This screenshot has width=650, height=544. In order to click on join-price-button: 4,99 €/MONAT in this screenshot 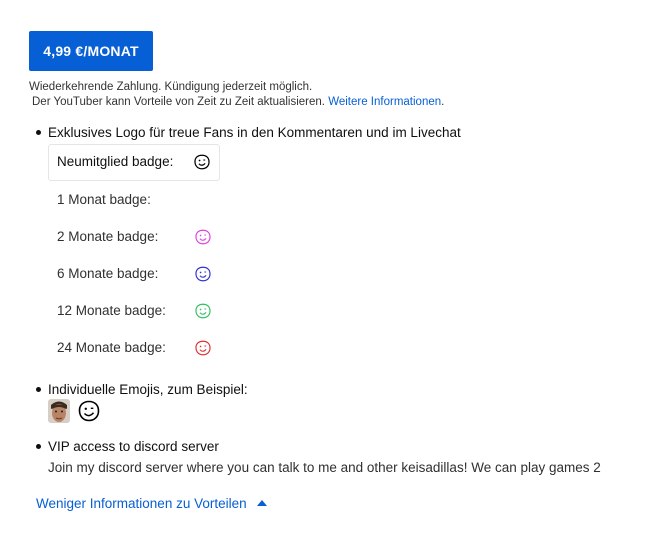, I will do `click(91, 51)`.